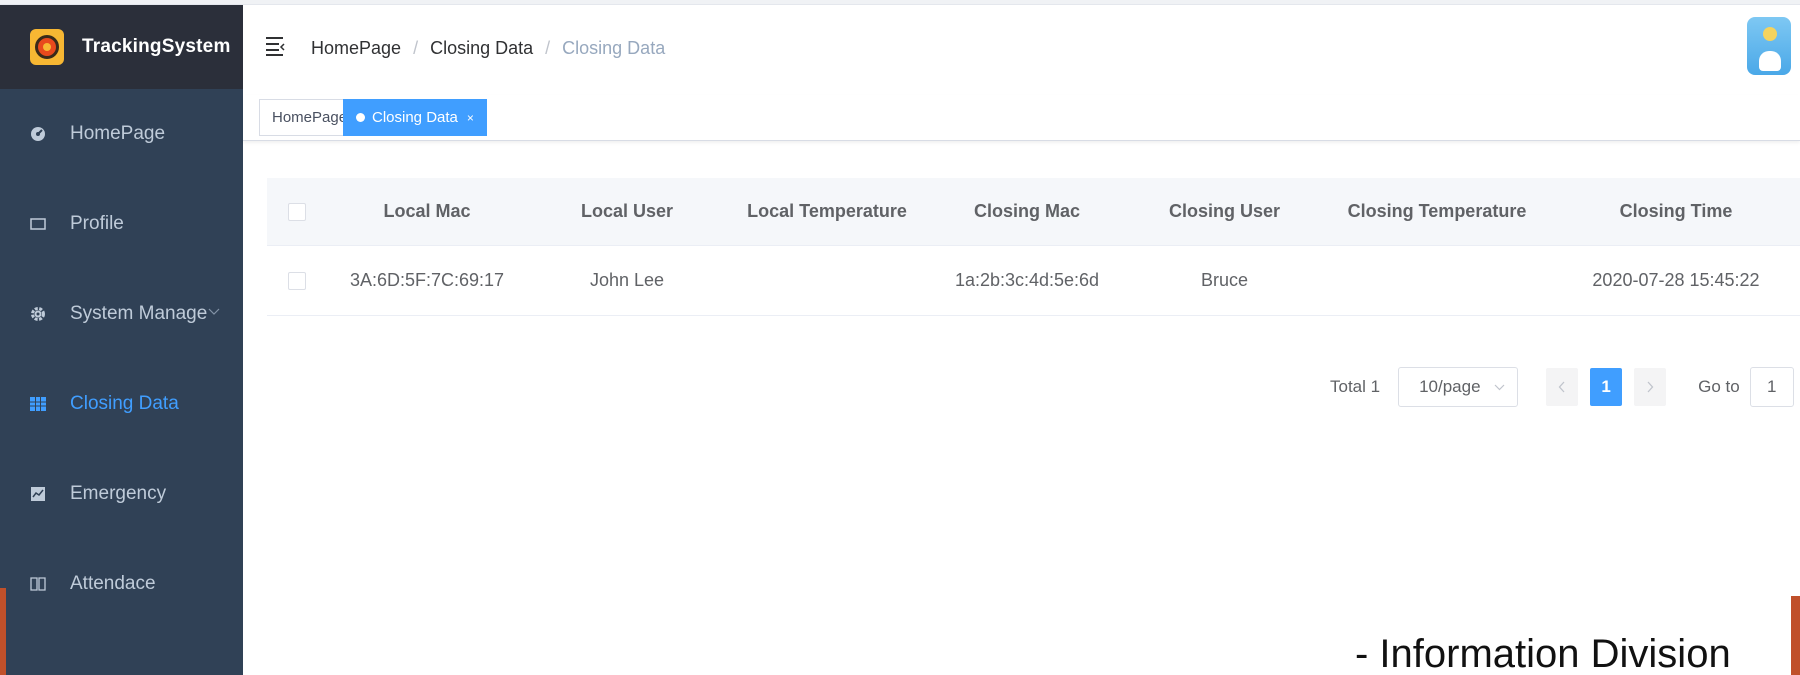 This screenshot has width=1800, height=675. What do you see at coordinates (1771, 387) in the screenshot?
I see `goto-page-input: 1` at bounding box center [1771, 387].